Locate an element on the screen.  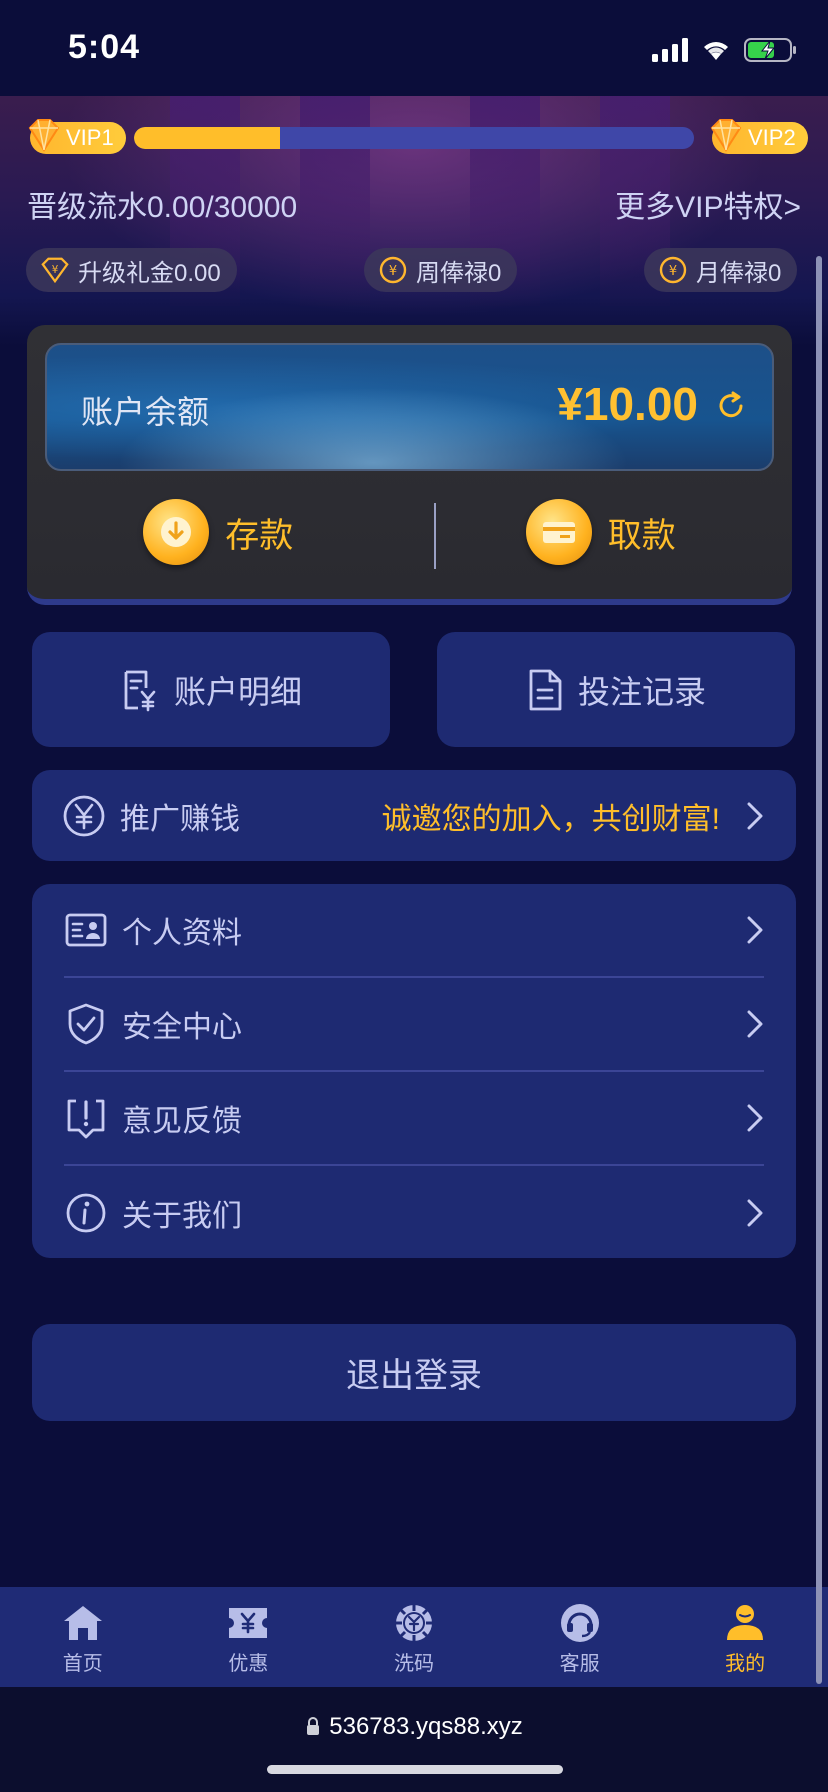
promo-referral-row: 推广赚钱 诚邀您的加入，共创财富! is located at coordinates (414, 815).